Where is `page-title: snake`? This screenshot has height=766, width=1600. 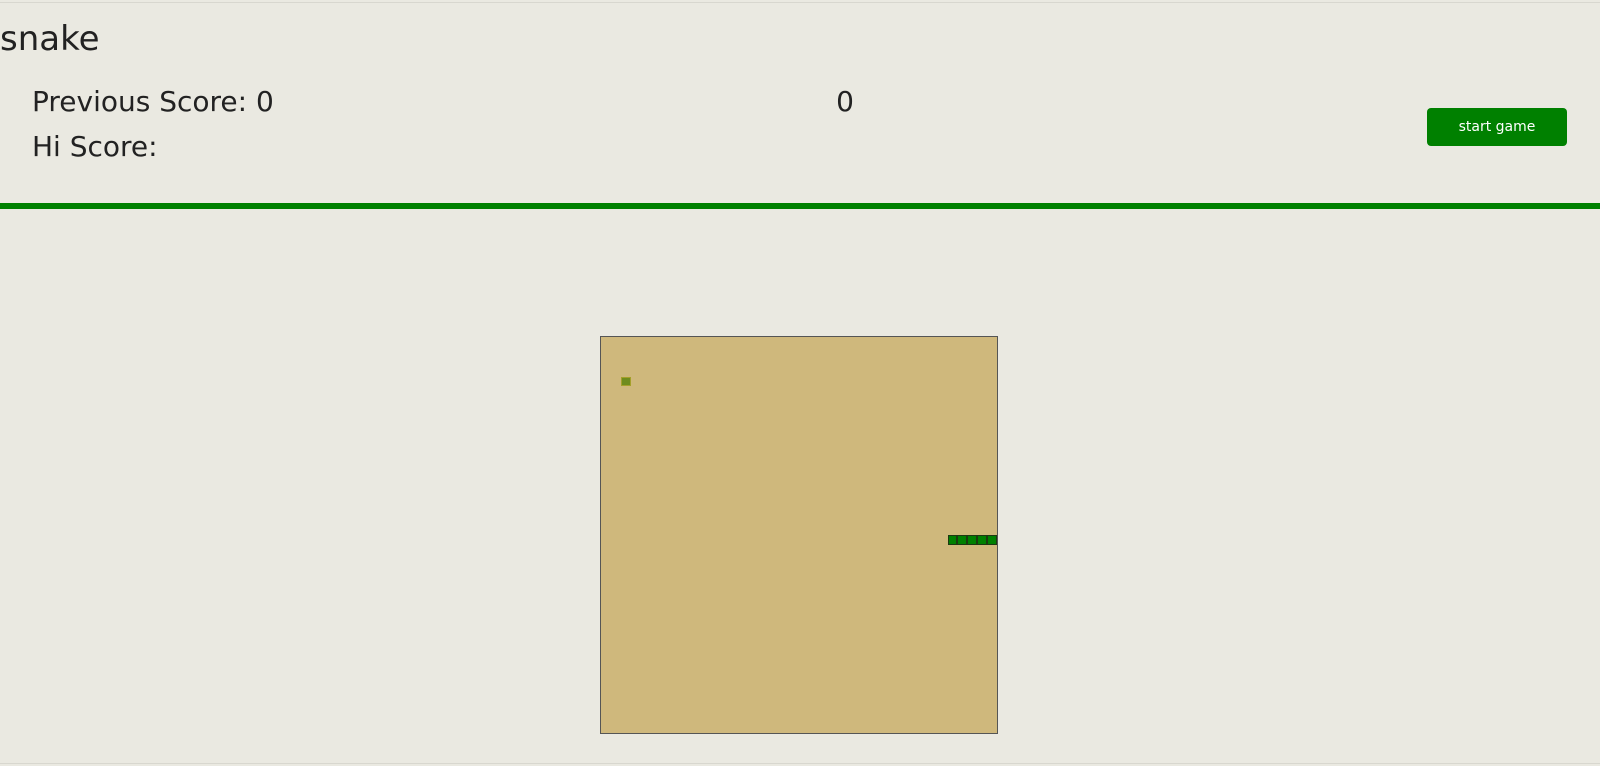 page-title: snake is located at coordinates (50, 39).